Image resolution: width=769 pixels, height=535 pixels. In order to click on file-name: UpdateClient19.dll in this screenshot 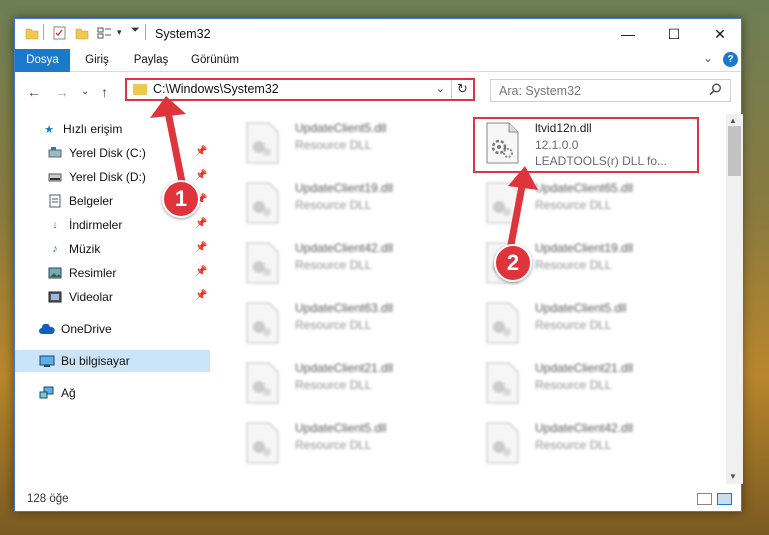, I will do `click(584, 248)`.